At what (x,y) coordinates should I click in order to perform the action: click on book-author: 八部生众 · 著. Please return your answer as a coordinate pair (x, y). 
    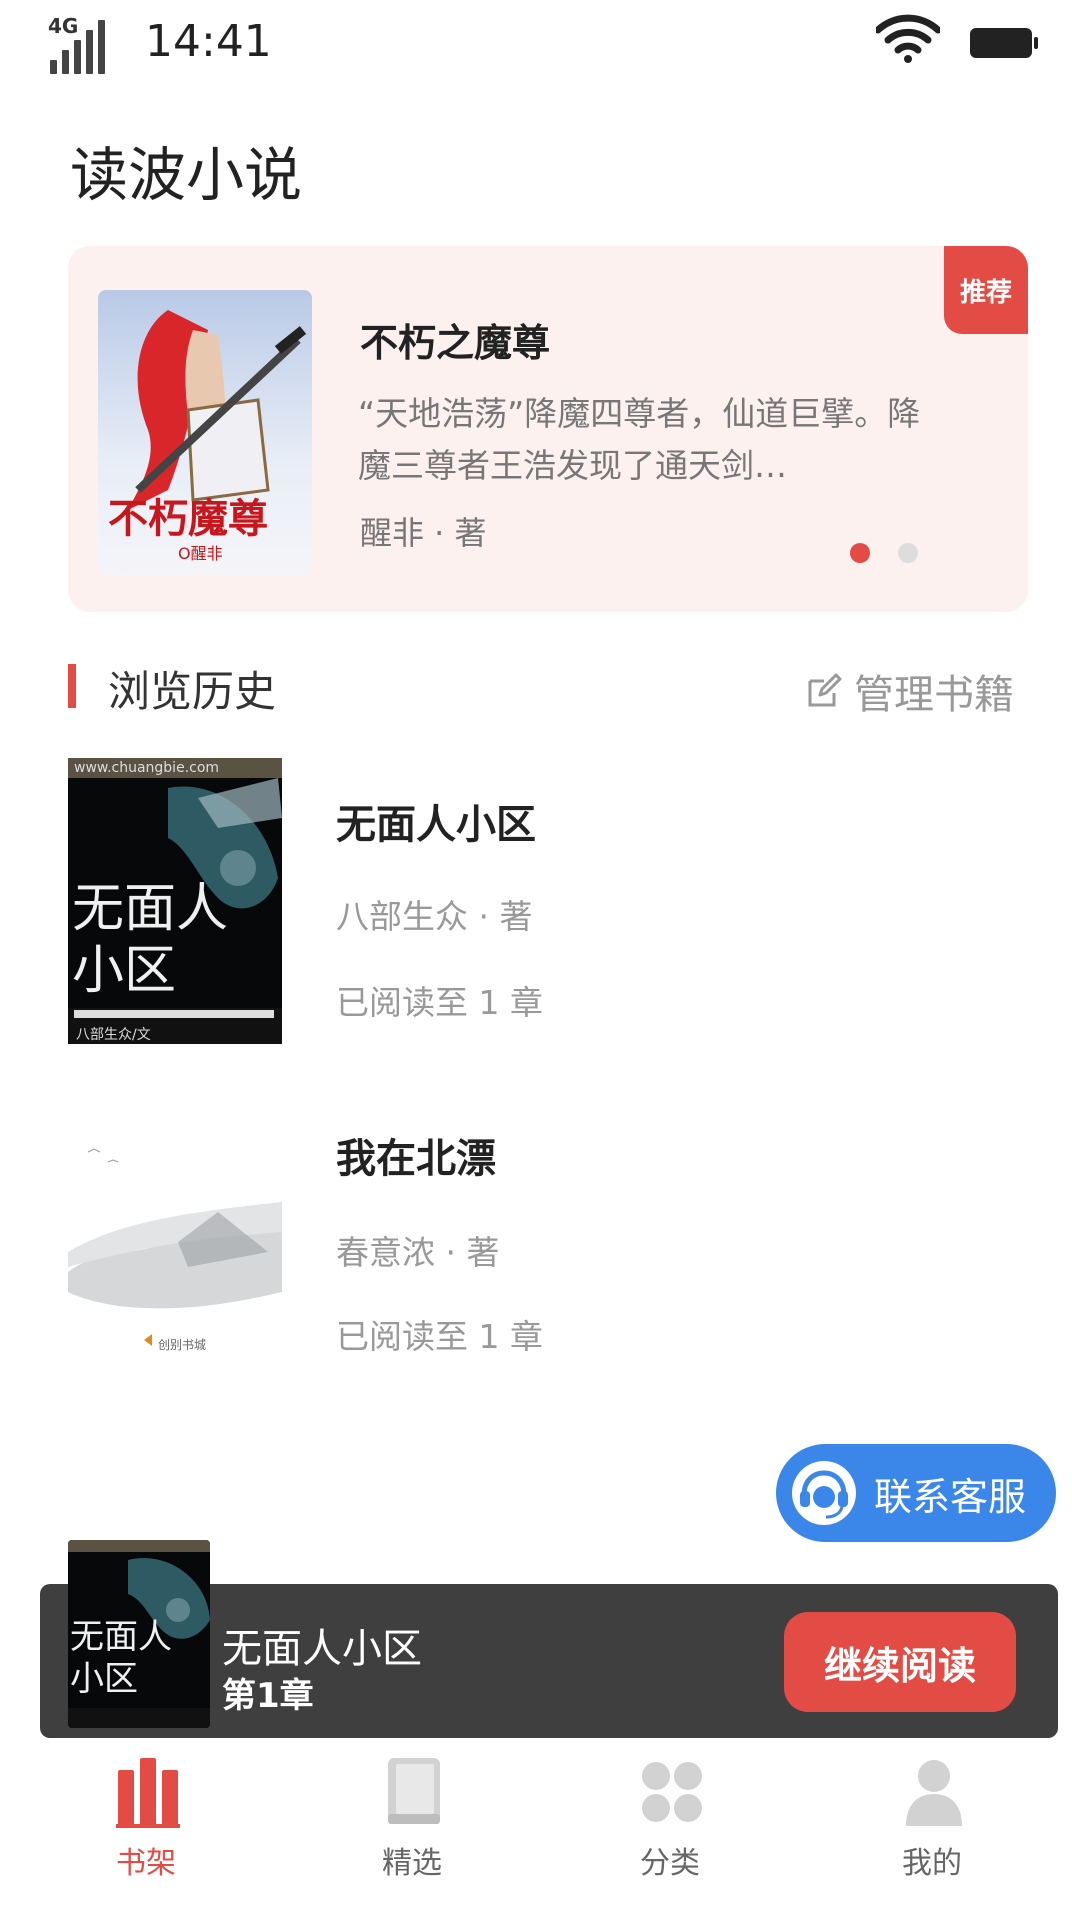
    Looking at the image, I should click on (434, 916).